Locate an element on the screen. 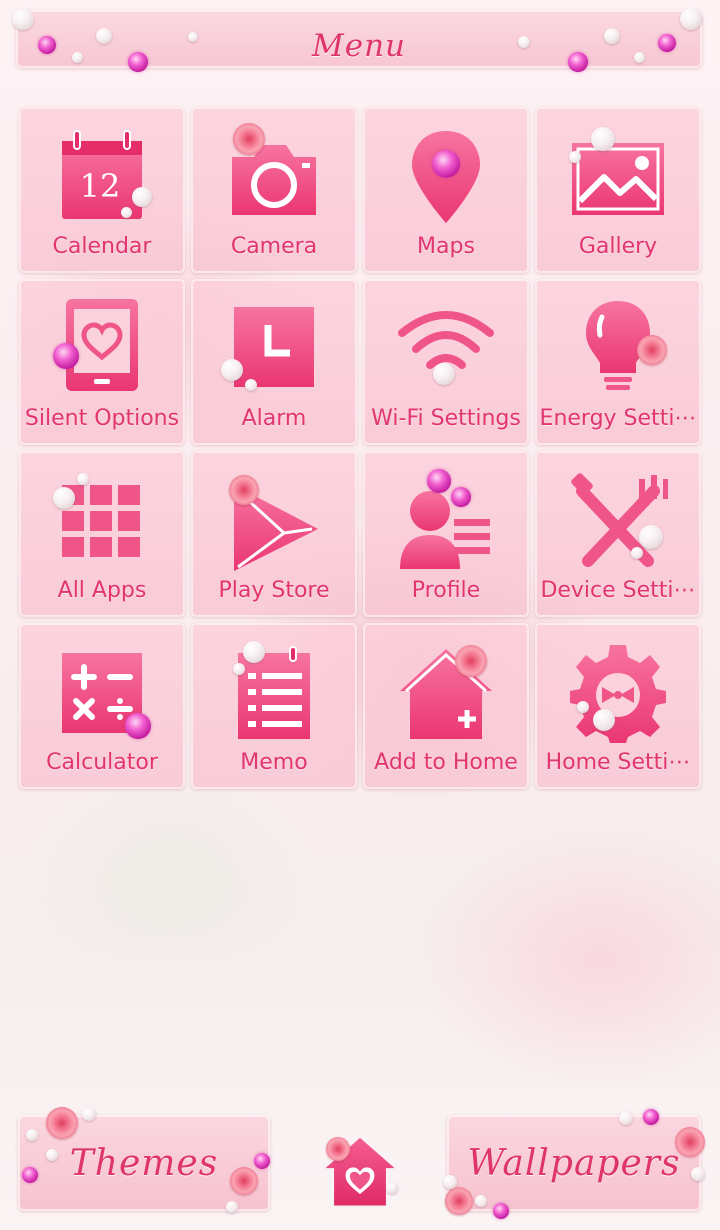 The width and height of the screenshot is (720, 1230). app-label: Alarm is located at coordinates (274, 418).